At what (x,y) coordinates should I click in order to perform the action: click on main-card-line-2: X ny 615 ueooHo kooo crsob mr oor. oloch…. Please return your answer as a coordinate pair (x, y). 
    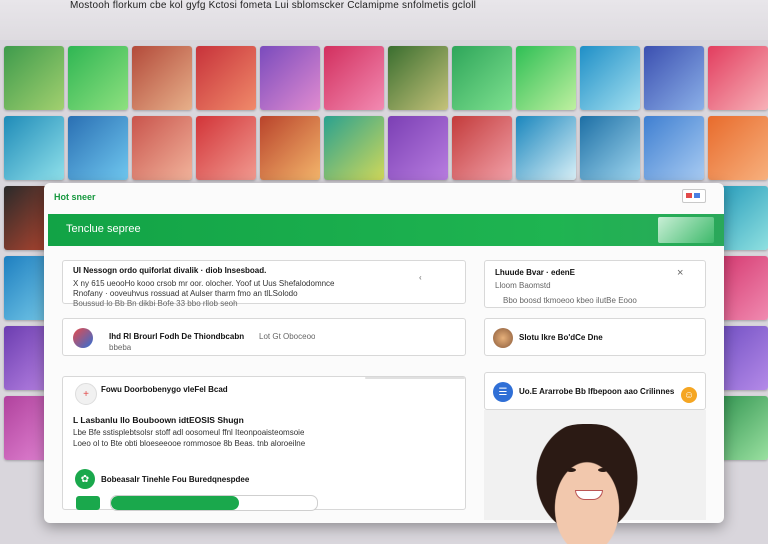
    Looking at the image, I should click on (204, 283).